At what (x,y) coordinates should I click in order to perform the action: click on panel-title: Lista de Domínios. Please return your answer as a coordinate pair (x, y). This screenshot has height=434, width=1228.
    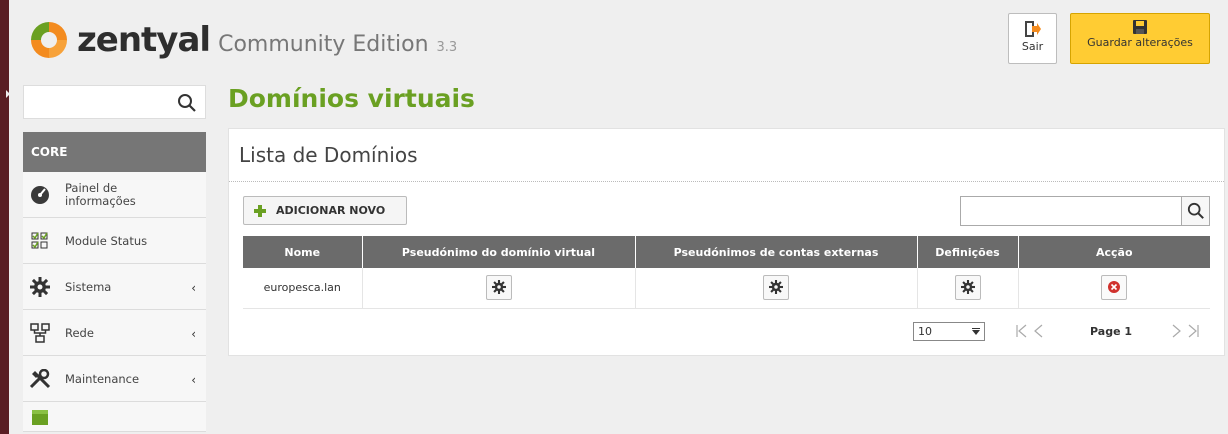
    Looking at the image, I should click on (328, 155).